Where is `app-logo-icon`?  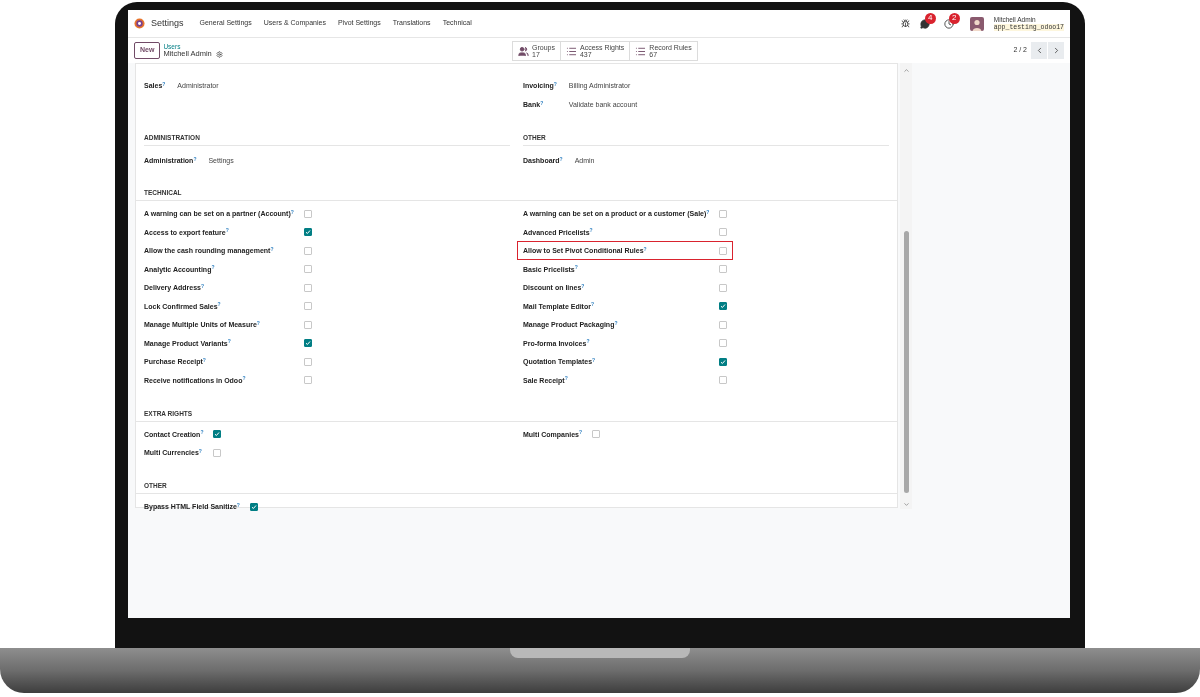
app-logo-icon is located at coordinates (139, 23).